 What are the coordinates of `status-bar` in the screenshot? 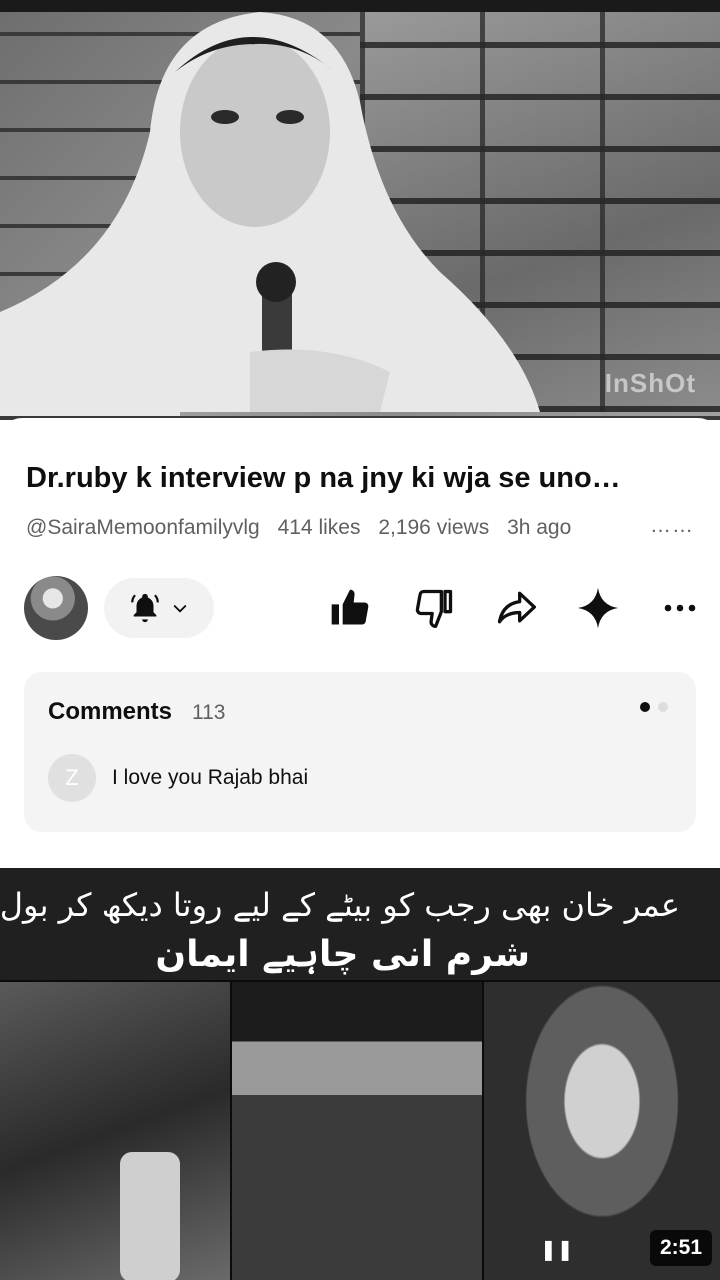 It's located at (360, 6).